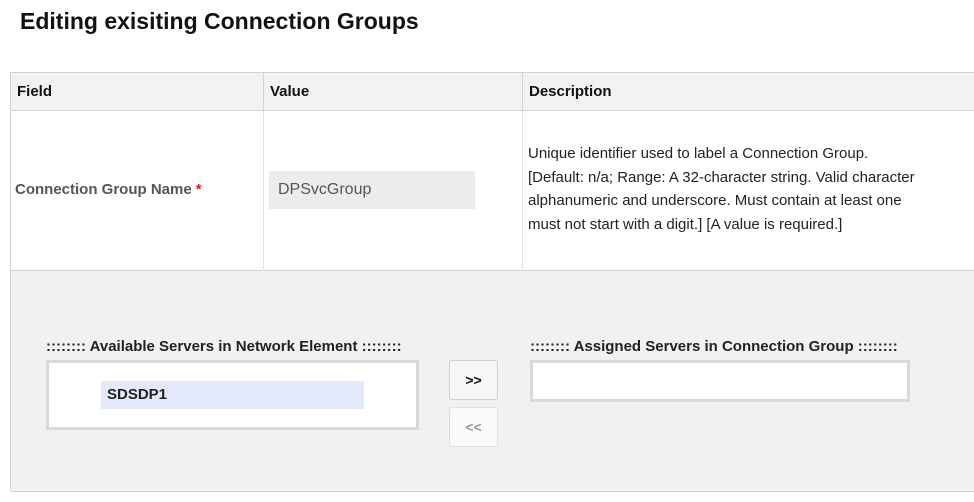 The height and width of the screenshot is (502, 974). I want to click on field-label-text: Connection Group Name, so click(103, 189).